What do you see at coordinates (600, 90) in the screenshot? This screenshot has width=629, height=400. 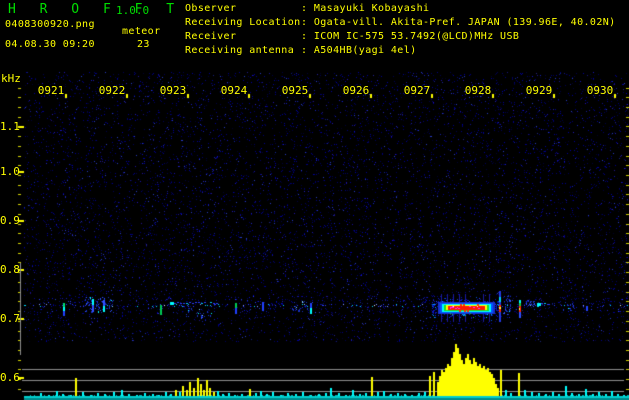 I see `x-tick-label-0930: 0930` at bounding box center [600, 90].